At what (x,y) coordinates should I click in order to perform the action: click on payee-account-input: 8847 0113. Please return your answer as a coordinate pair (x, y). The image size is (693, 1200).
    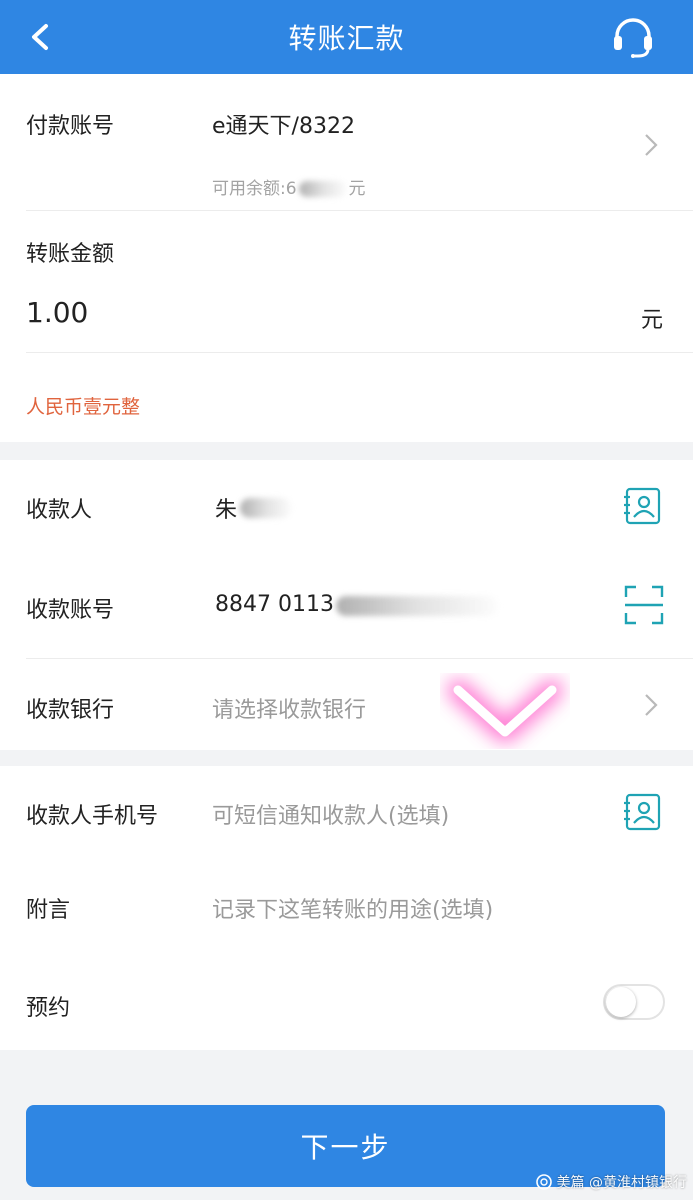
    Looking at the image, I should click on (274, 604).